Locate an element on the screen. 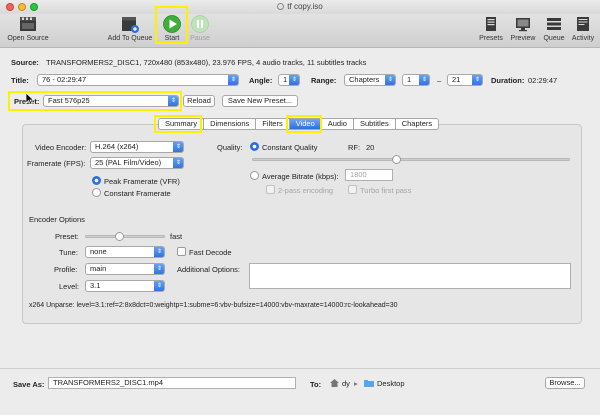  preset-highlight is located at coordinates (95, 101).